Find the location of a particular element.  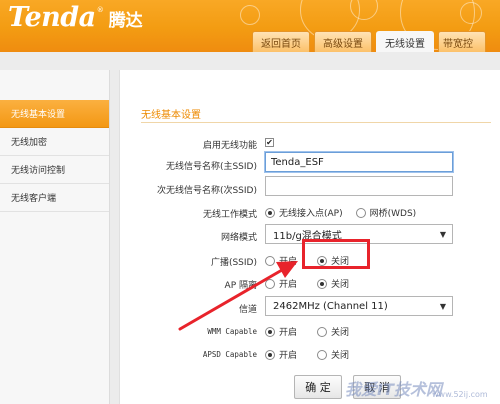

top-nav-tabs: 返回首页 高级设置 无线设置 带宽控 is located at coordinates (369, 41).